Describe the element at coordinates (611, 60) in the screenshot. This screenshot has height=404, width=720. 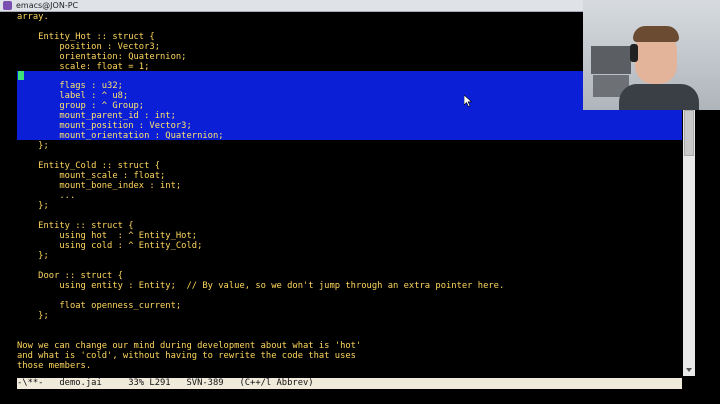
I see `webcam-shelf` at that location.